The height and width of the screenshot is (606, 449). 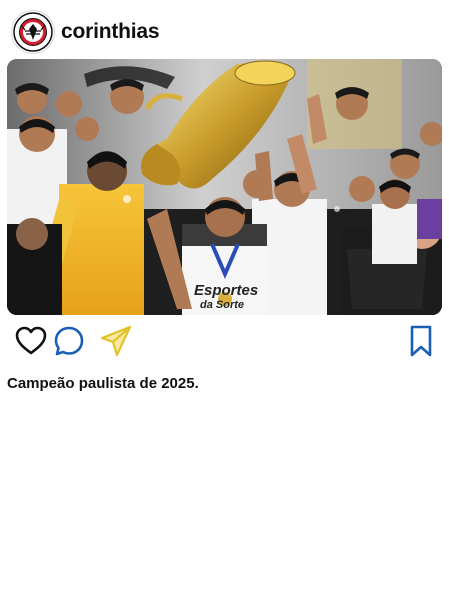 What do you see at coordinates (222, 305) in the screenshot?
I see `sponsor-text-line2: da Sorte` at bounding box center [222, 305].